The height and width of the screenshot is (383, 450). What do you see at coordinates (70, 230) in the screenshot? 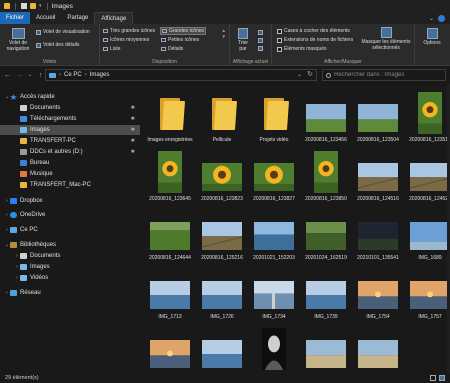
I see `sidebar-item: › Ce PC` at bounding box center [70, 230].